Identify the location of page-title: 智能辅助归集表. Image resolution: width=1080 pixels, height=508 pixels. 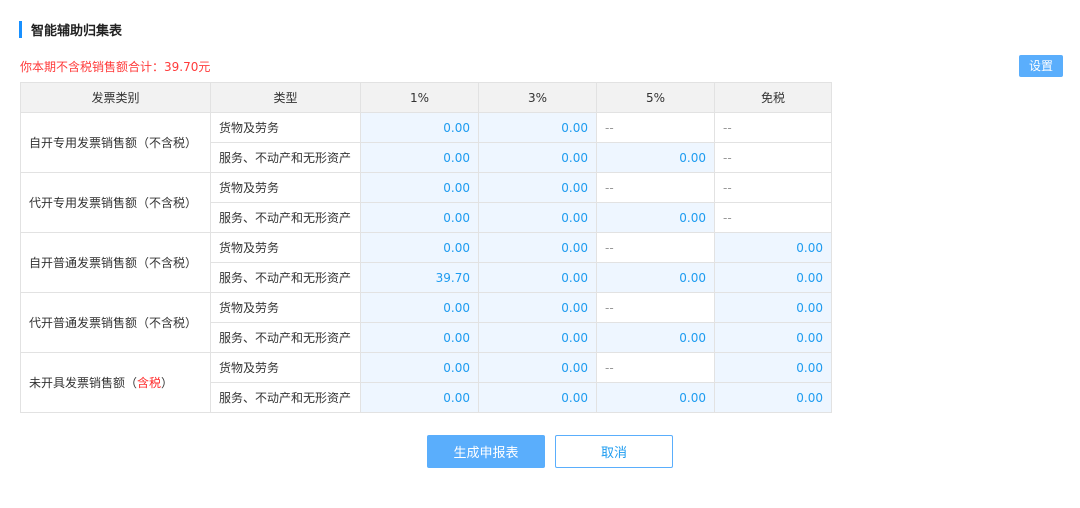
(77, 31).